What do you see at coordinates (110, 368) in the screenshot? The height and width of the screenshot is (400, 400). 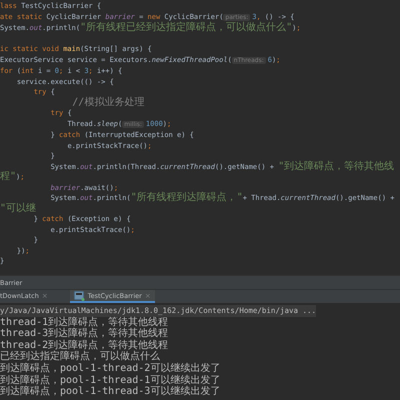 I see `console-line: 到达障碍点，pool-1-thread-2可以继续出发了` at bounding box center [110, 368].